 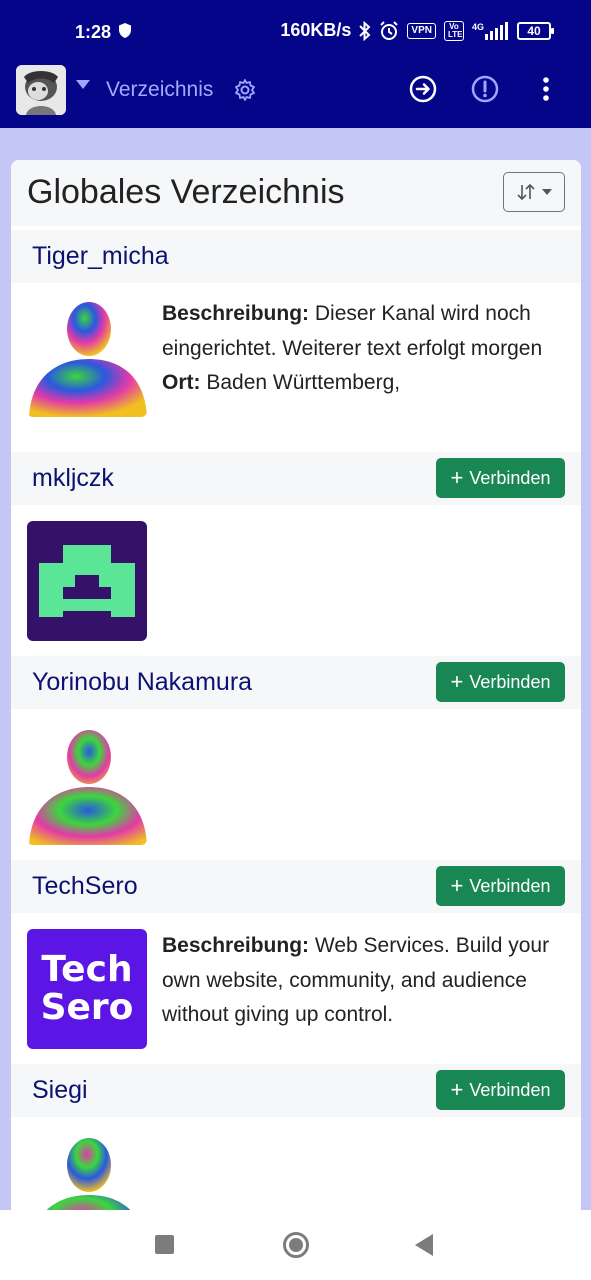 What do you see at coordinates (85, 886) in the screenshot?
I see `entry-name: TechSero` at bounding box center [85, 886].